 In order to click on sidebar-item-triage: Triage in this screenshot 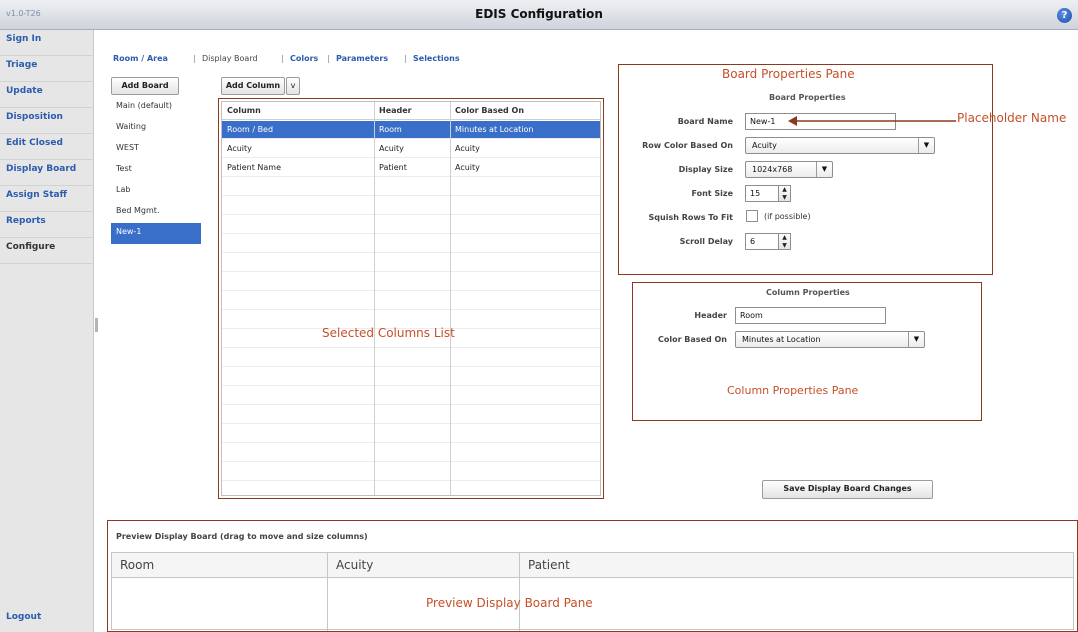, I will do `click(47, 69)`.